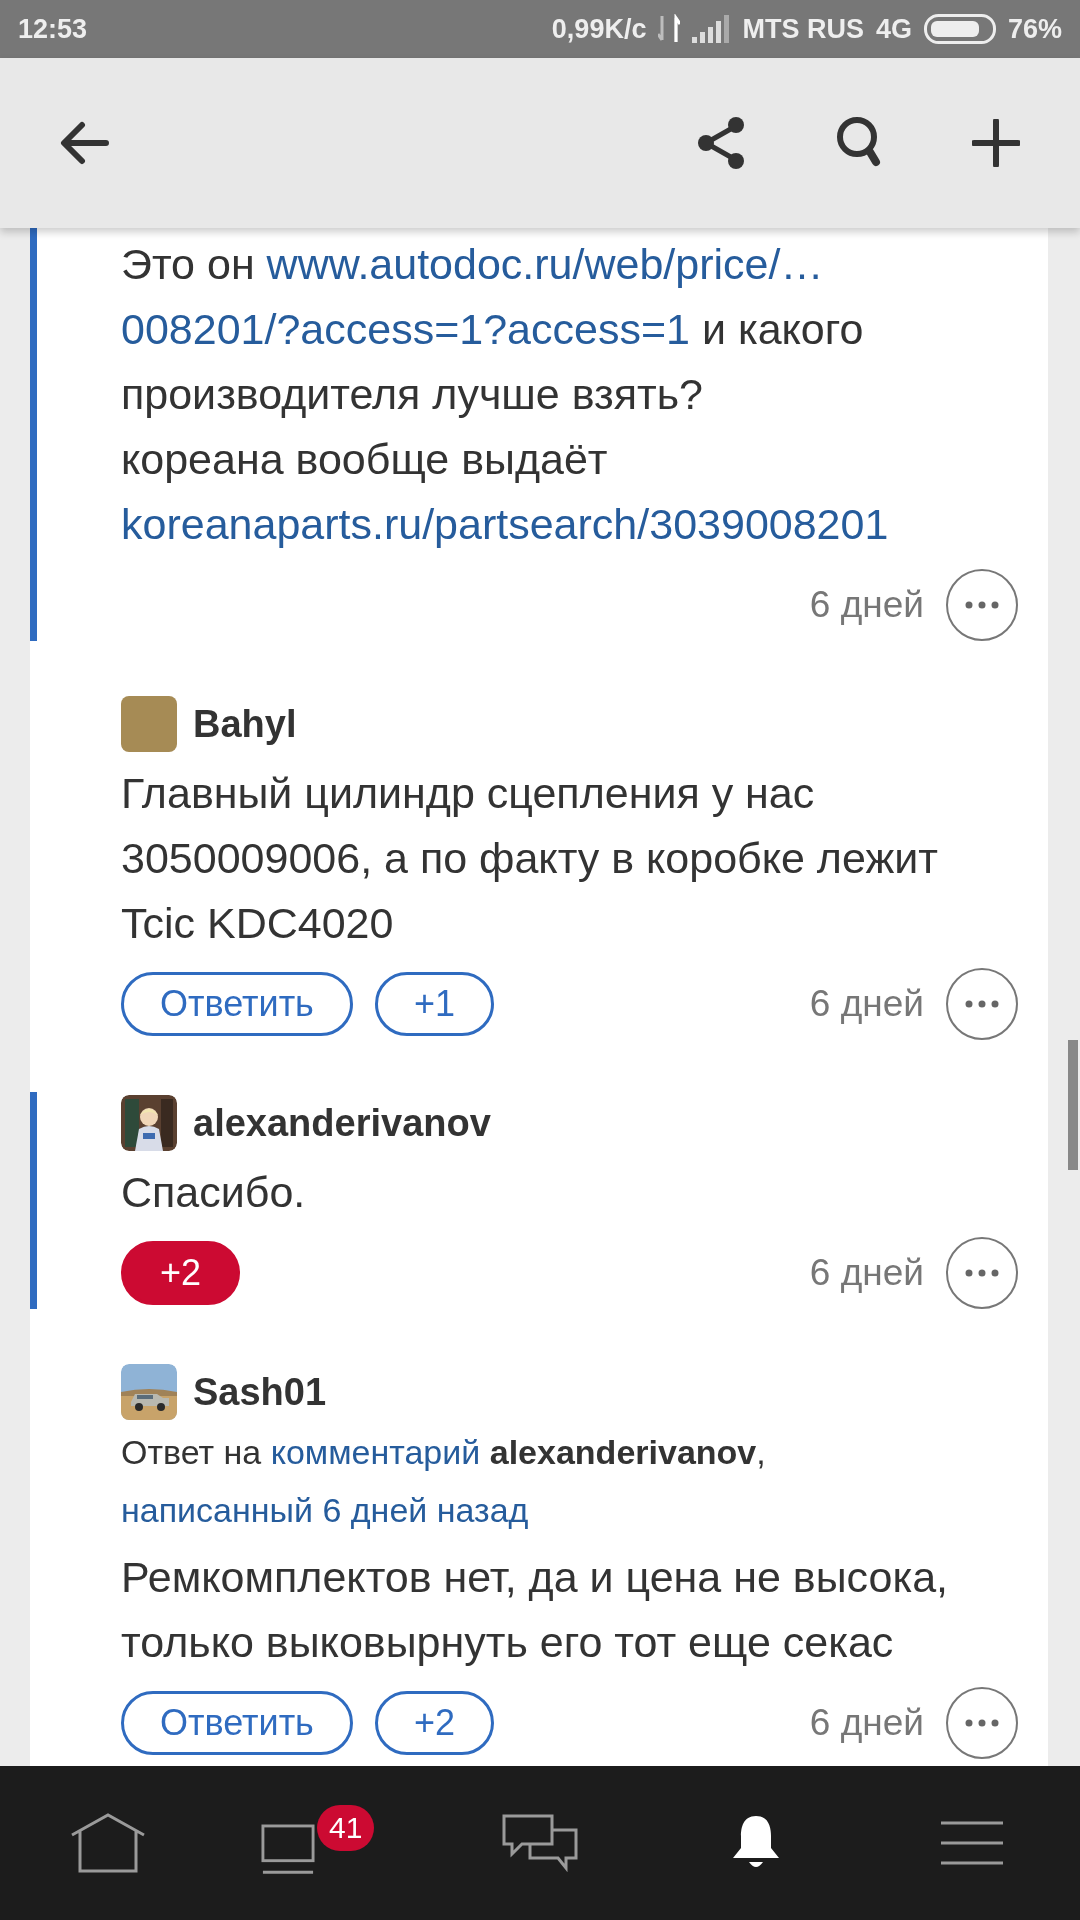 The width and height of the screenshot is (1080, 1920). I want to click on avatar, so click(149, 724).